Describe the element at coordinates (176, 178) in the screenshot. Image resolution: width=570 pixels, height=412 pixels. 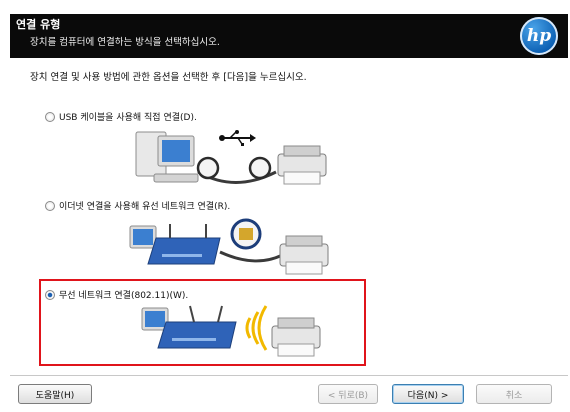
I see `keyboard-icon` at that location.